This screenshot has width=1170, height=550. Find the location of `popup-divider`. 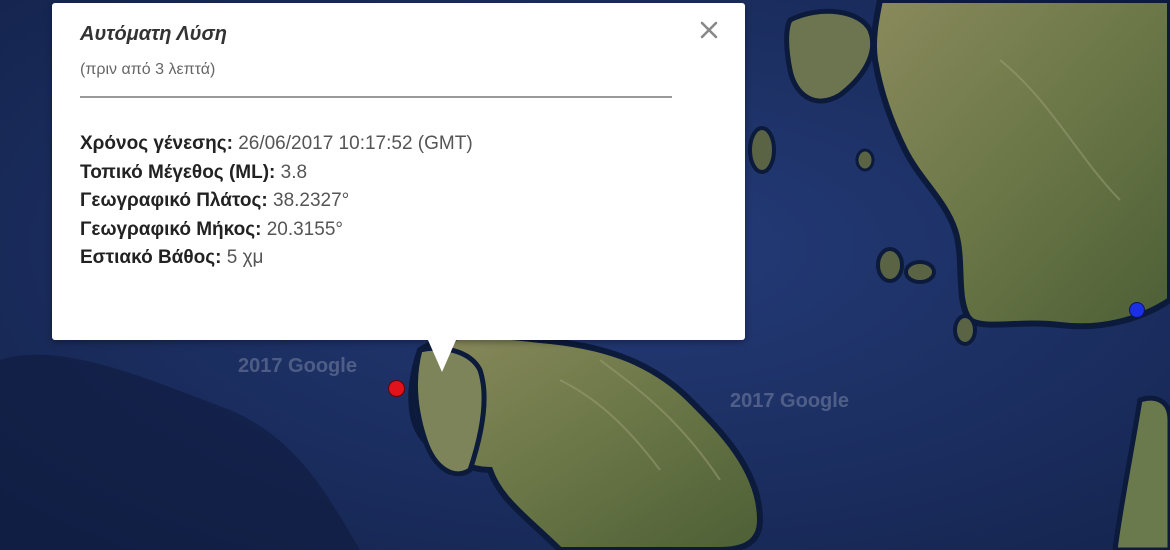

popup-divider is located at coordinates (376, 97).